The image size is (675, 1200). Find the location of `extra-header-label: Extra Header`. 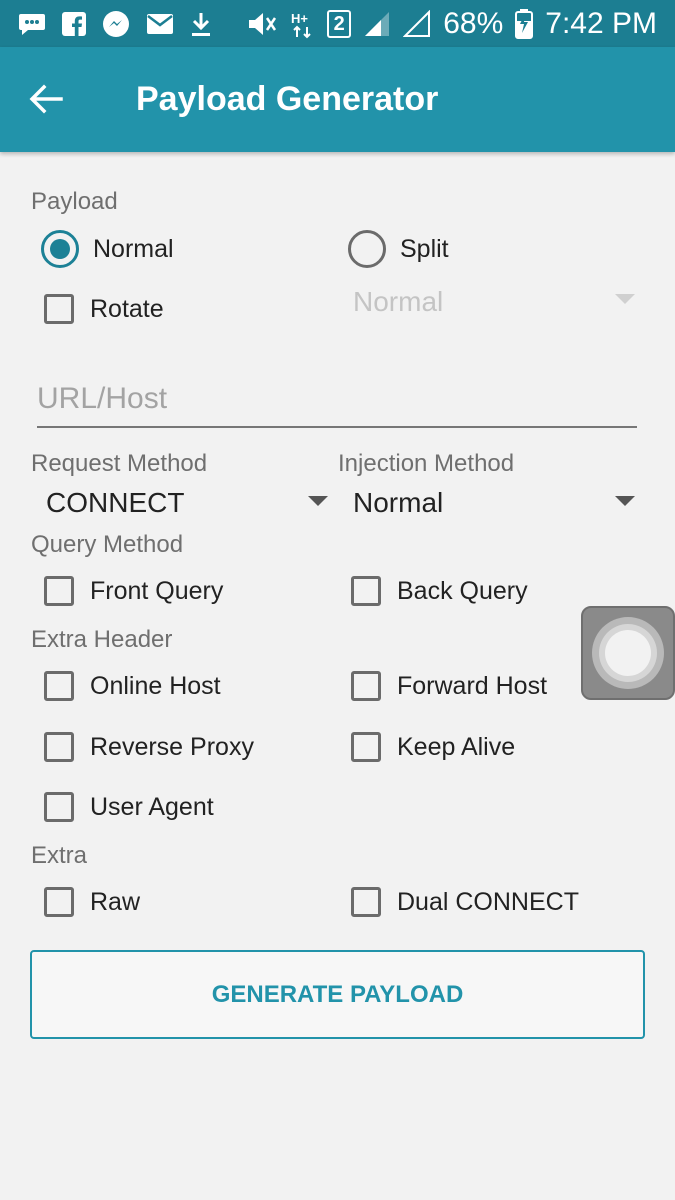

extra-header-label: Extra Header is located at coordinates (102, 639).